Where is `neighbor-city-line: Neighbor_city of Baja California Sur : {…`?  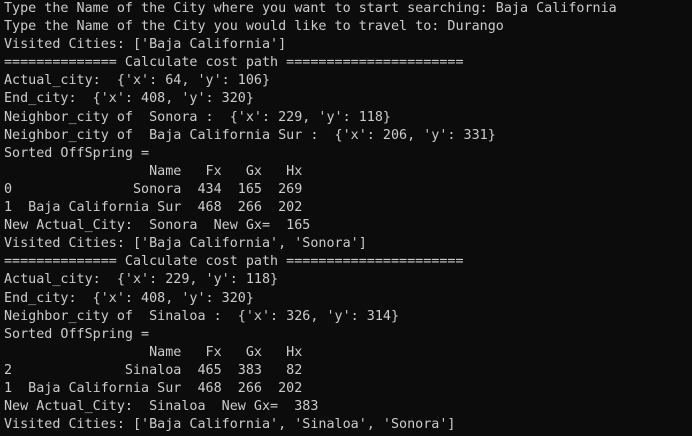 neighbor-city-line: Neighbor_city of Baja California Sur : {… is located at coordinates (250, 135).